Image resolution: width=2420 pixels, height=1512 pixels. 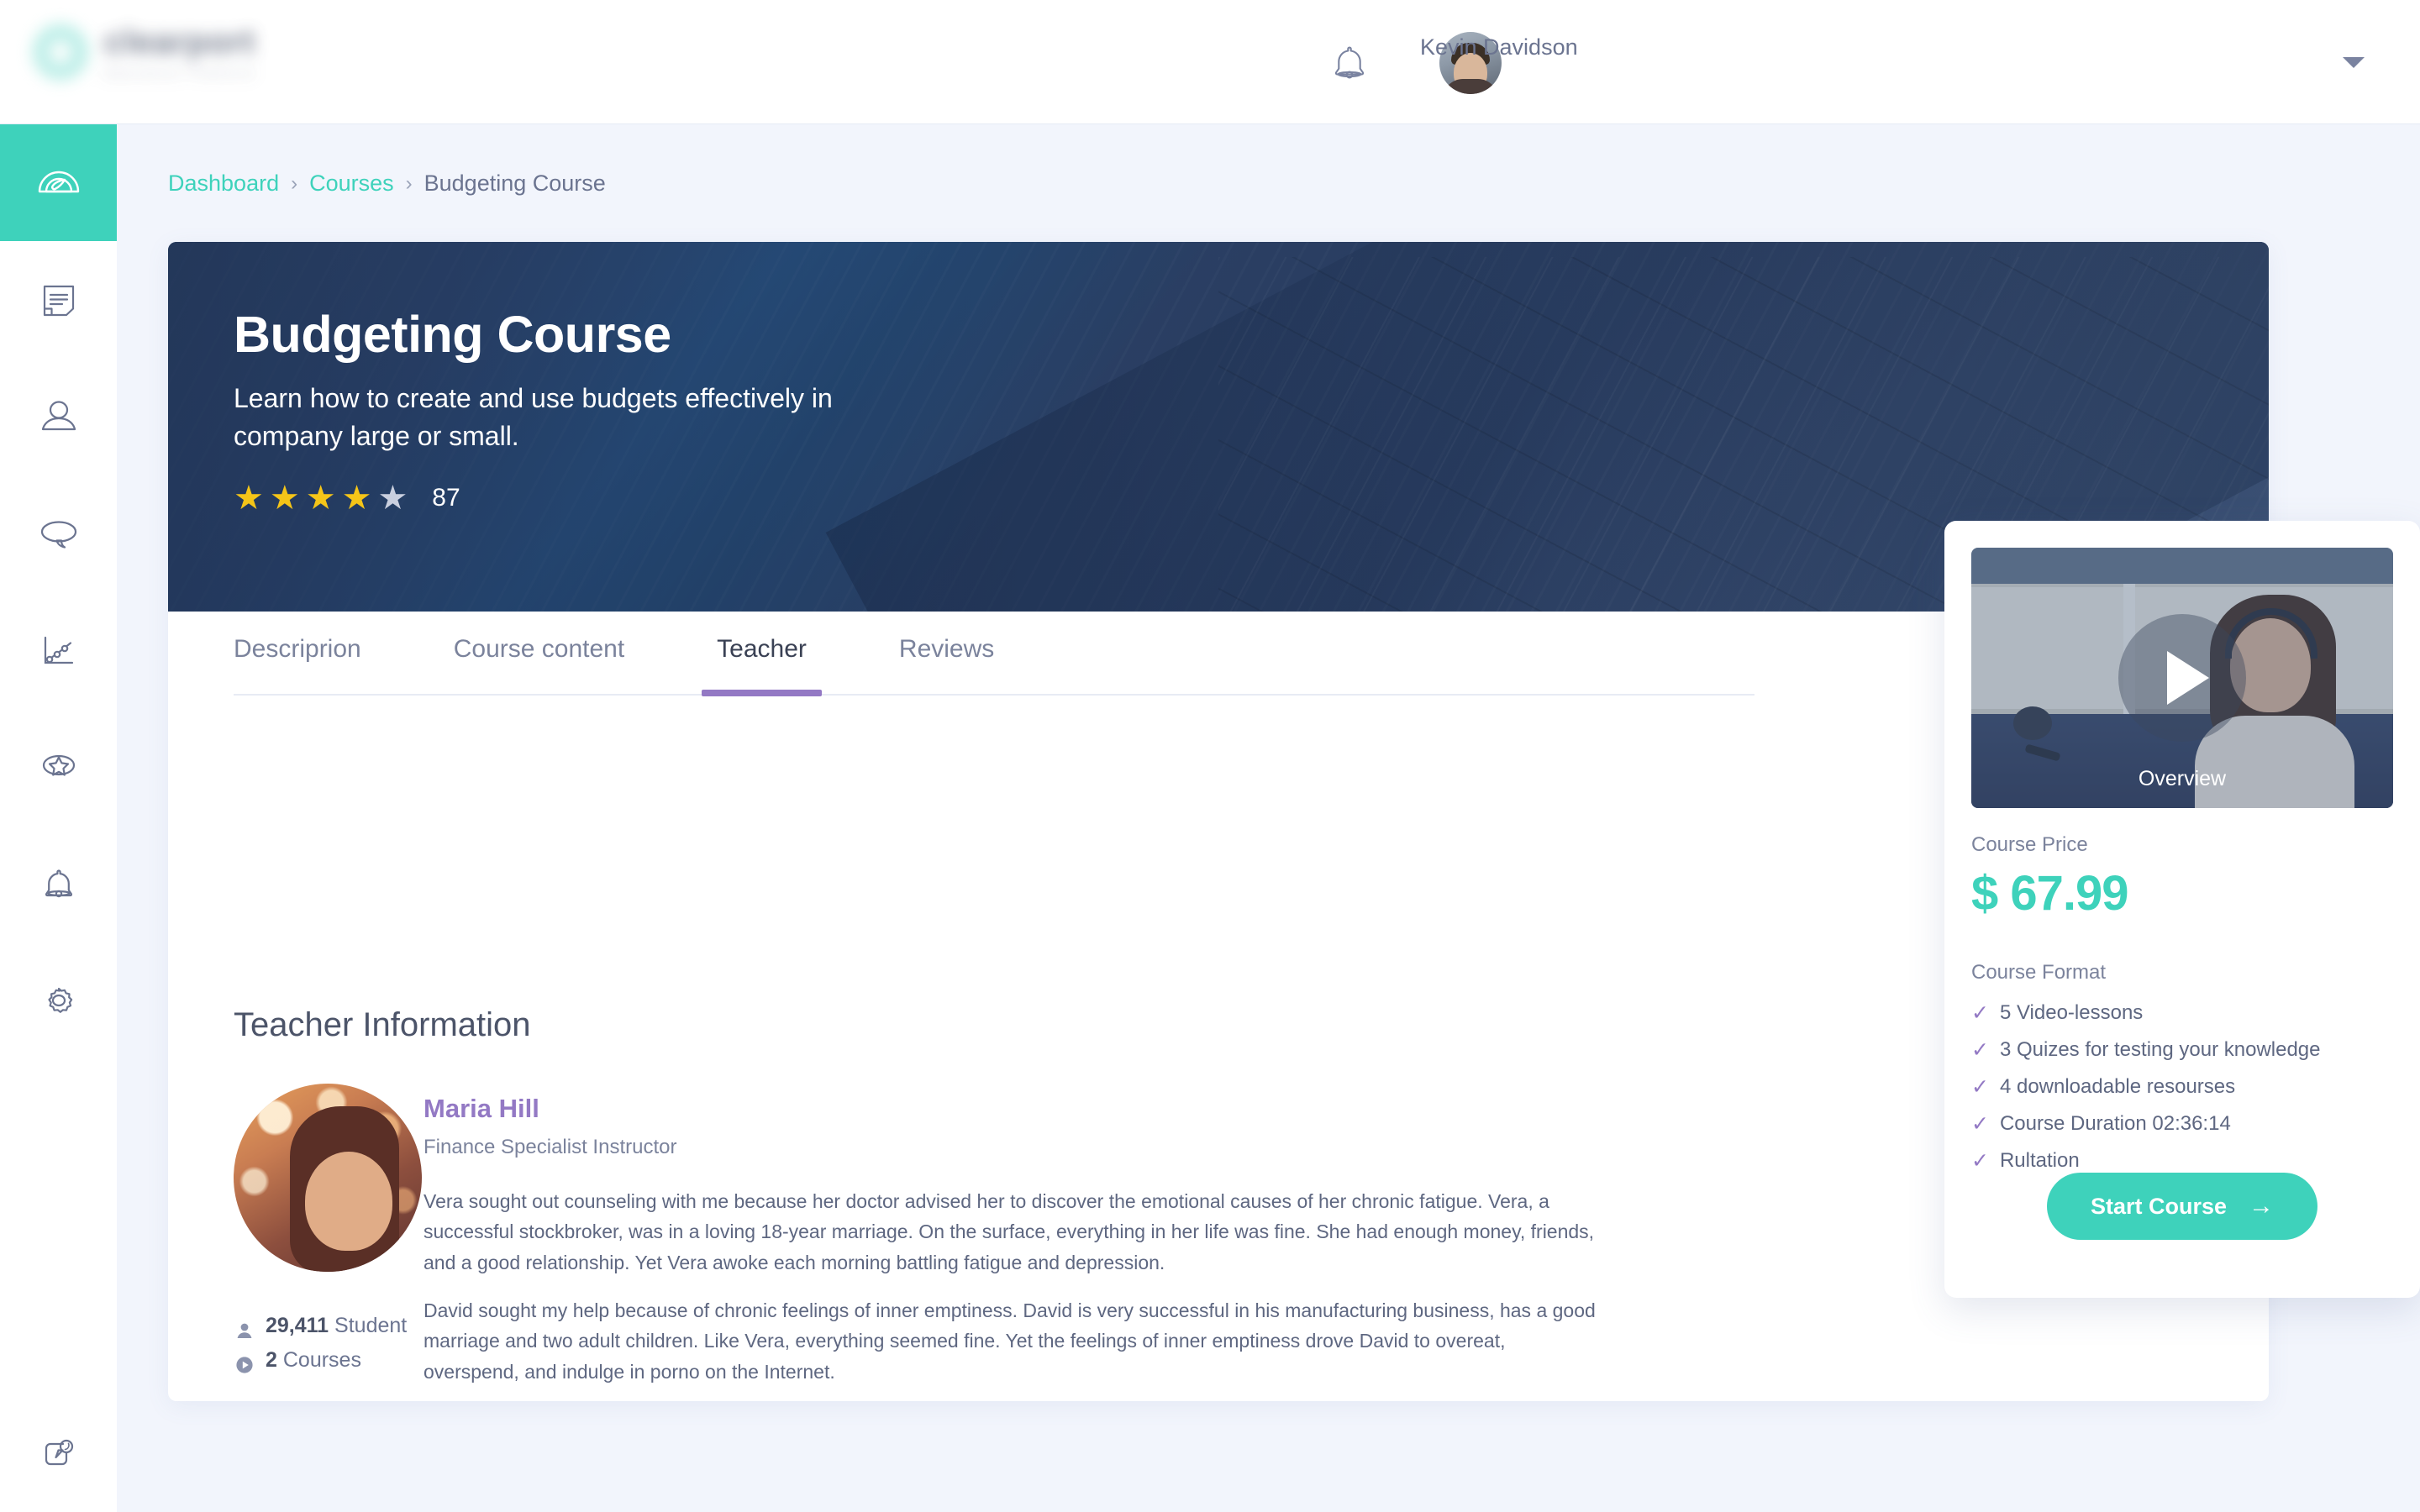 I want to click on course-price-value: $ 67.99, so click(x=2050, y=893).